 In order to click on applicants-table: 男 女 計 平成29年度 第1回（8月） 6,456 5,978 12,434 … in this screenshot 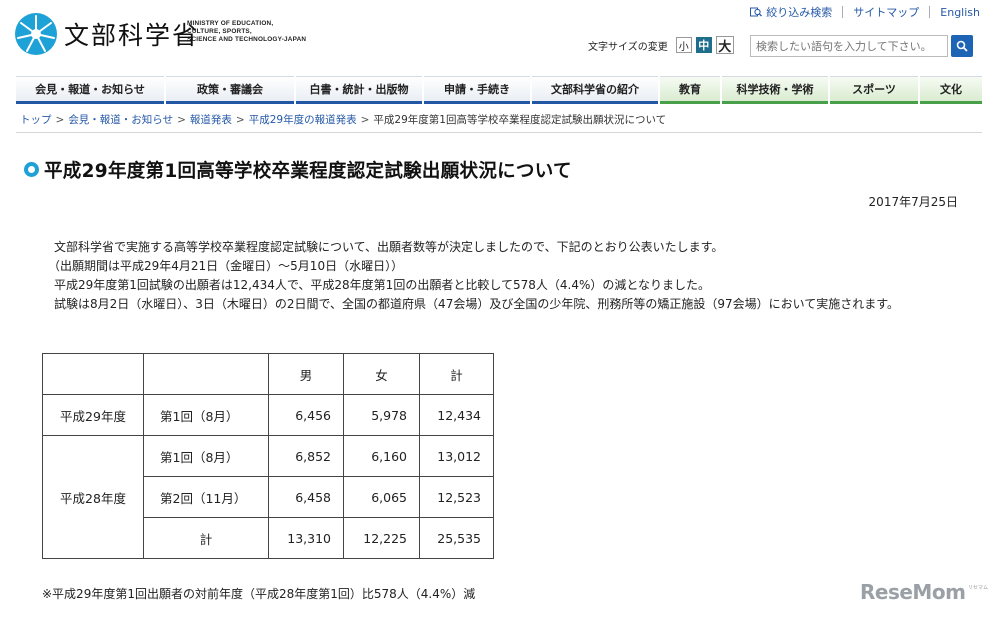, I will do `click(268, 456)`.